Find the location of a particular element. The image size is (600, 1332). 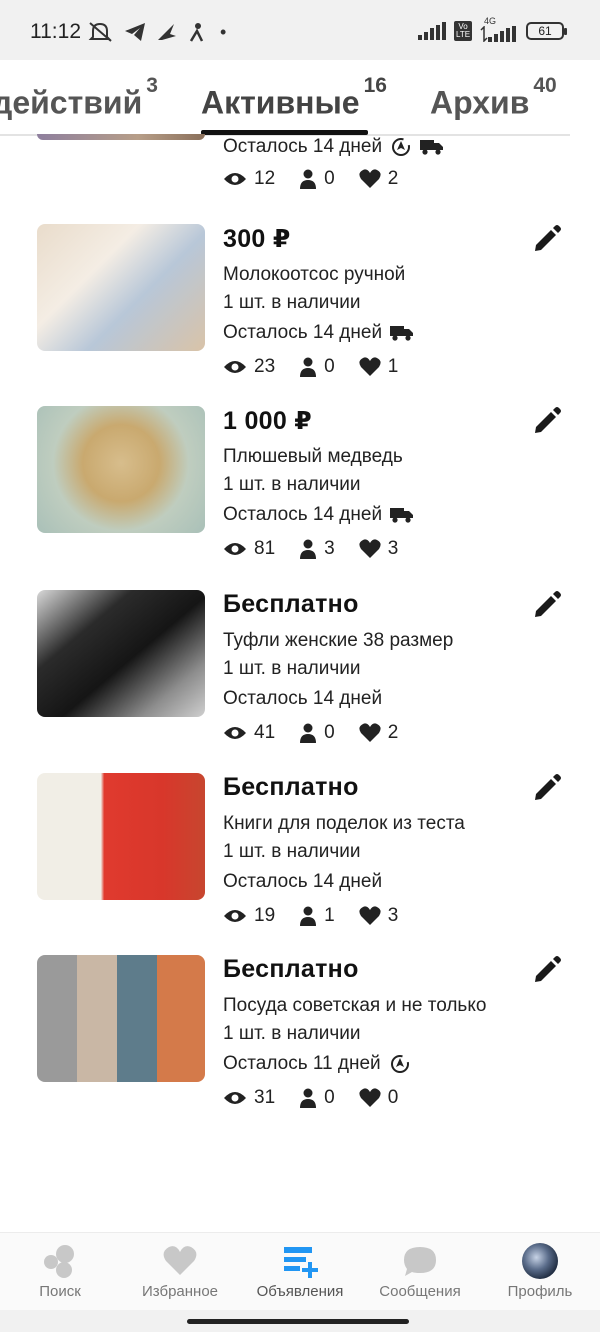

listing-stats: 19 1 3 is located at coordinates (322, 916).